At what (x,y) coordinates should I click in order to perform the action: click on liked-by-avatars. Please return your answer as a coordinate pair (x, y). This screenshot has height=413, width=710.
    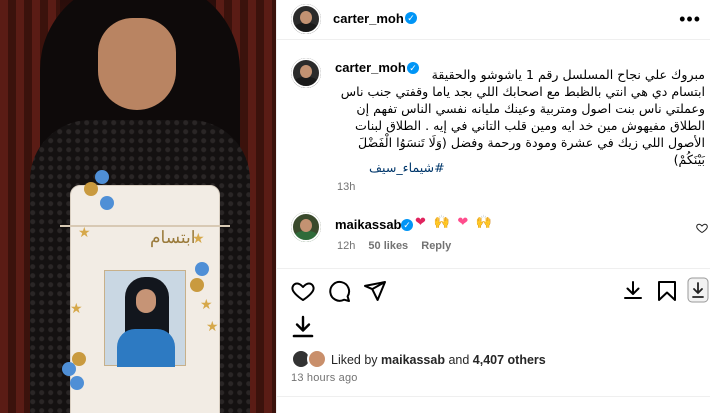
    Looking at the image, I should click on (310, 359).